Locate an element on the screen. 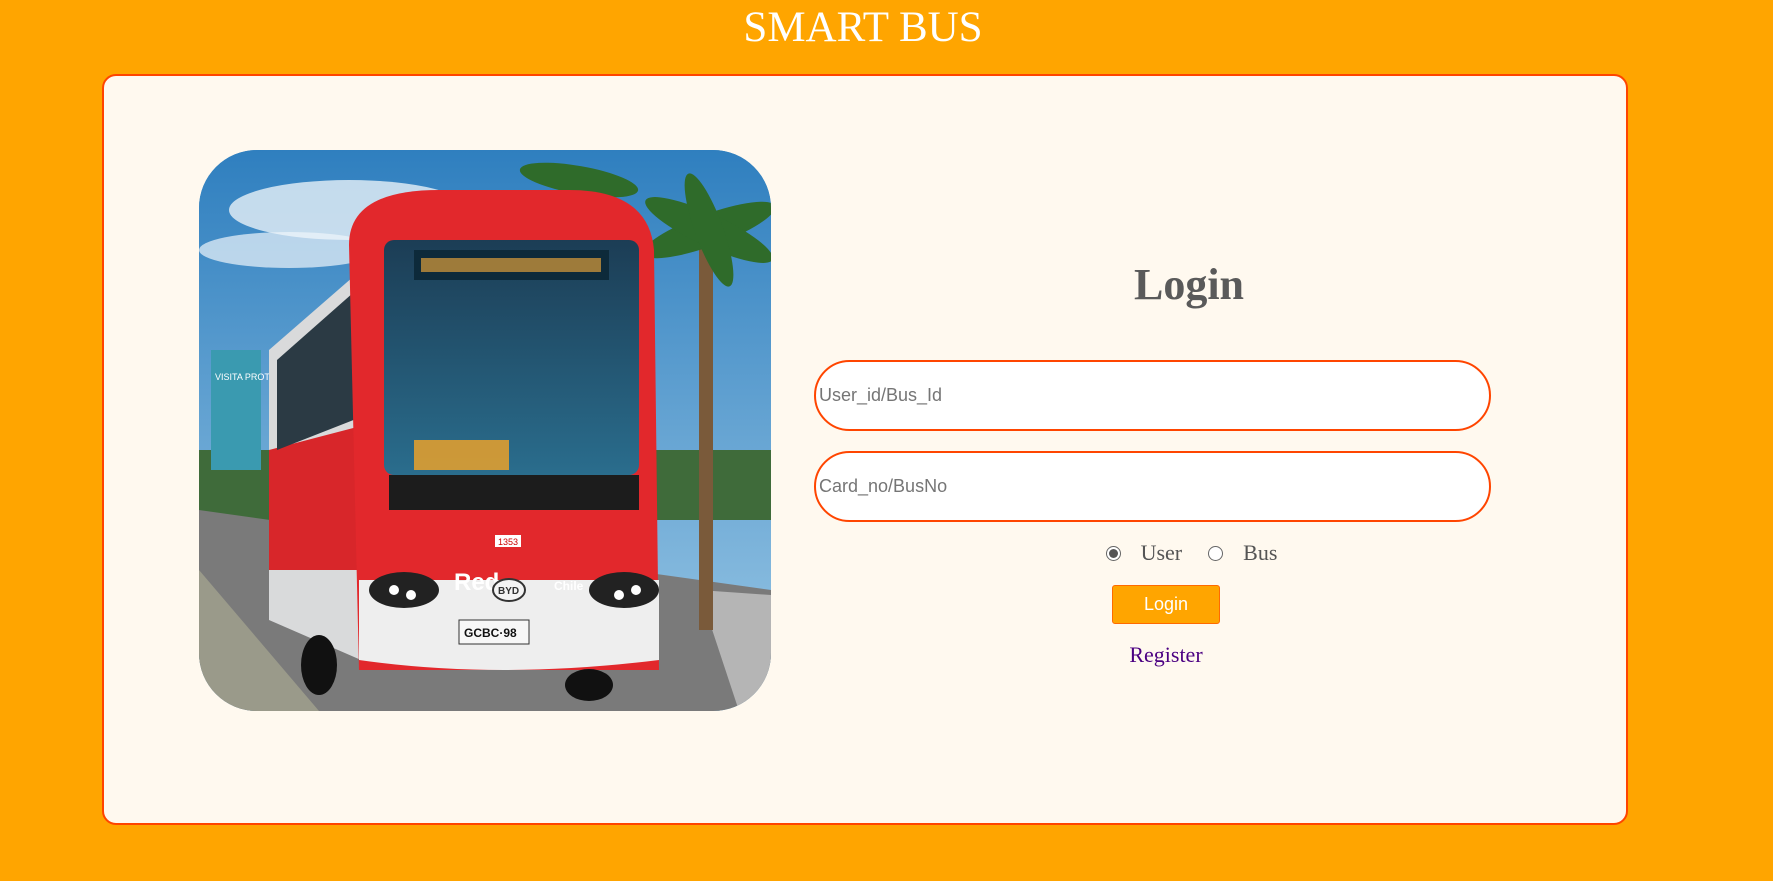  card-no-input is located at coordinates (1152, 486).